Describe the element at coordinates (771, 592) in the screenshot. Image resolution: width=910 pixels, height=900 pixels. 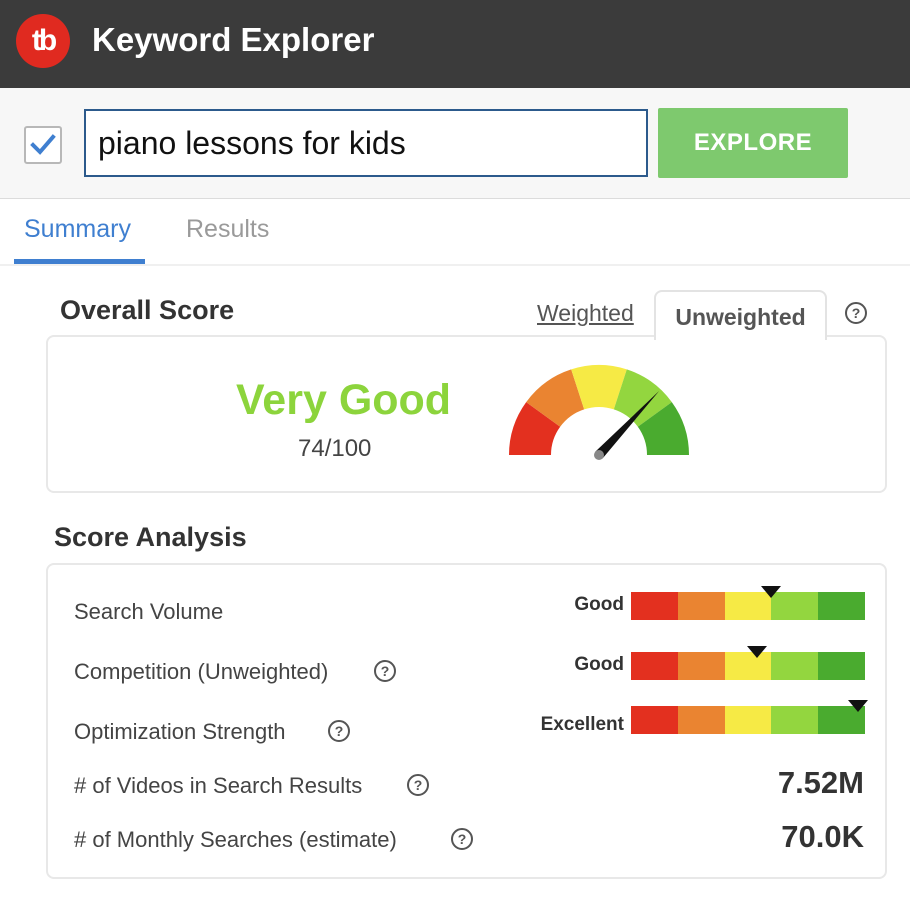
I see `search-volume-marker` at that location.